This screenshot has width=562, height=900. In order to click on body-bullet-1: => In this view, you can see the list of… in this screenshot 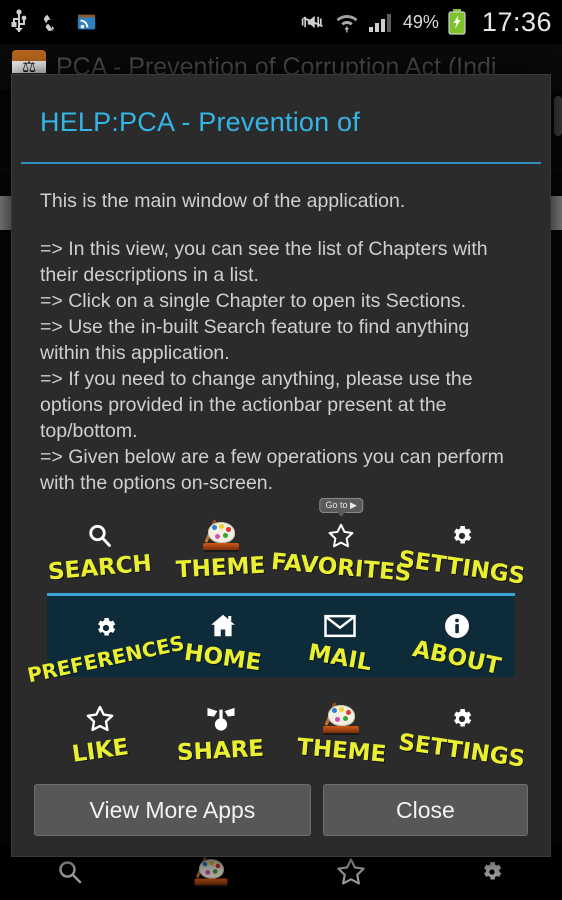, I will do `click(264, 262)`.